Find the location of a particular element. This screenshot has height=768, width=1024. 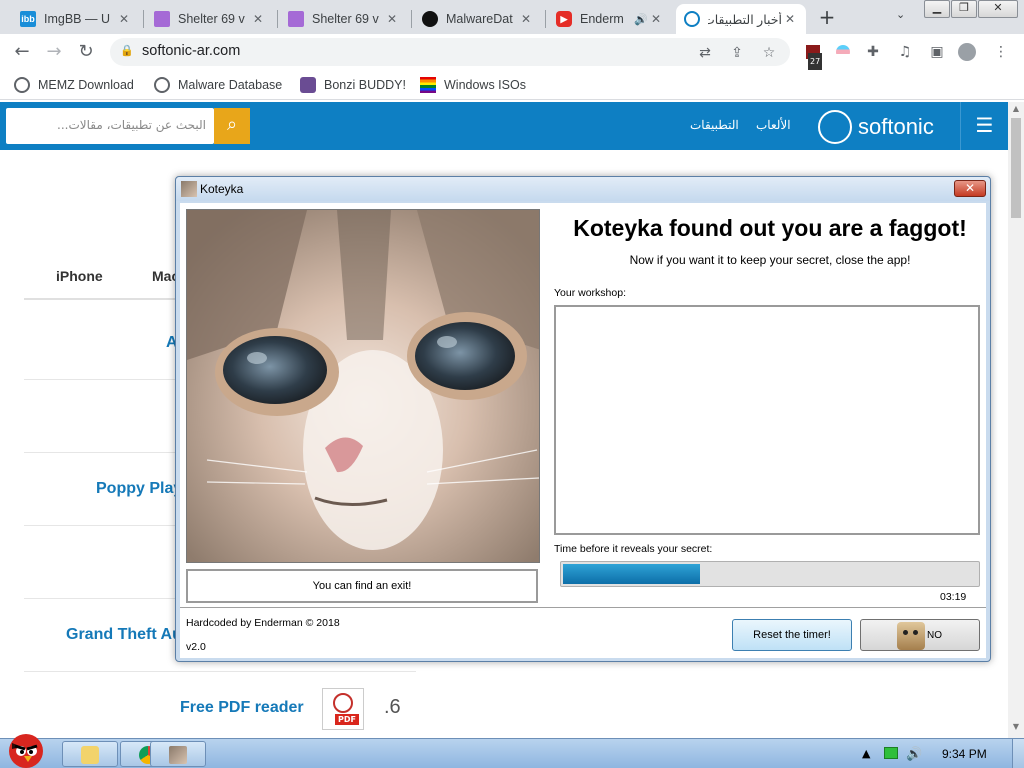

pdf-reader-icon: PDF is located at coordinates (343, 709).